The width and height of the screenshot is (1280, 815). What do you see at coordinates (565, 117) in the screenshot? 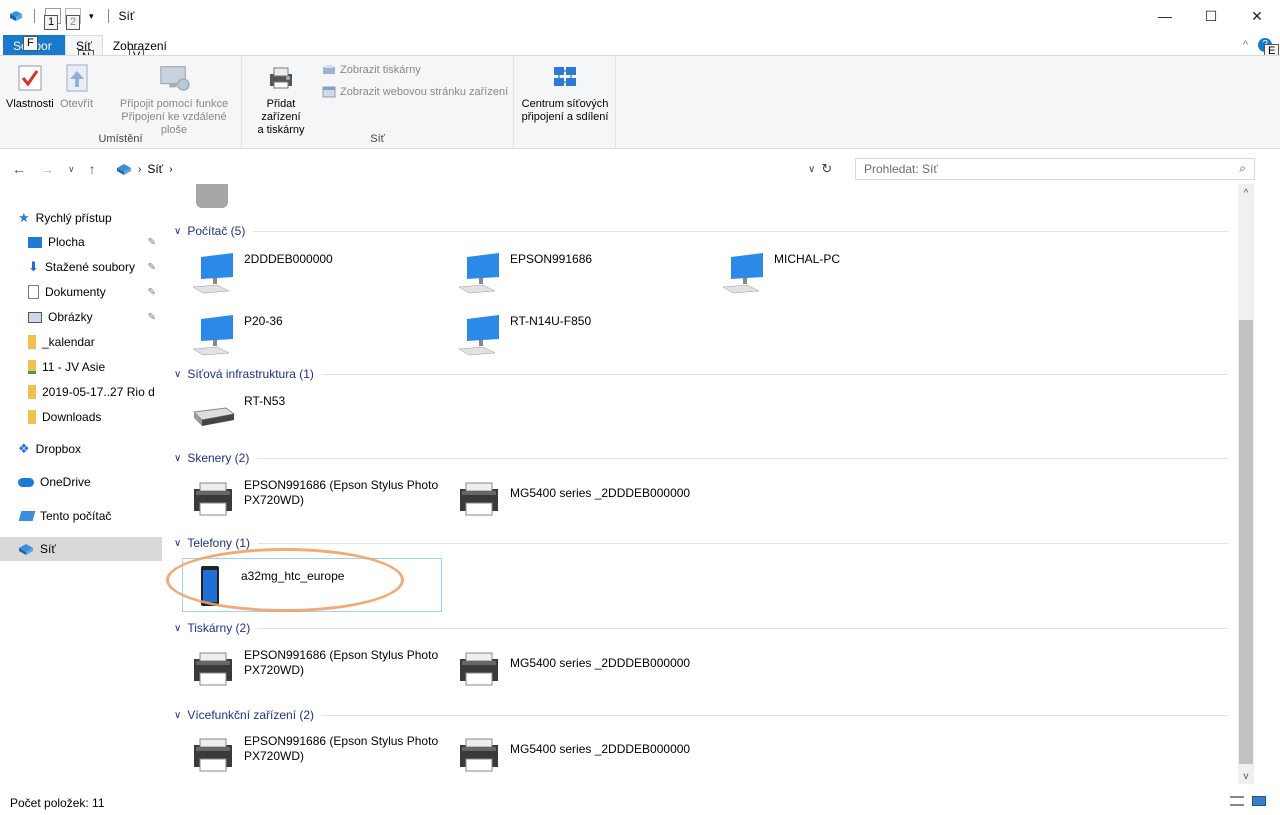
I see `network-center-label-2: připojení a sdílení` at bounding box center [565, 117].